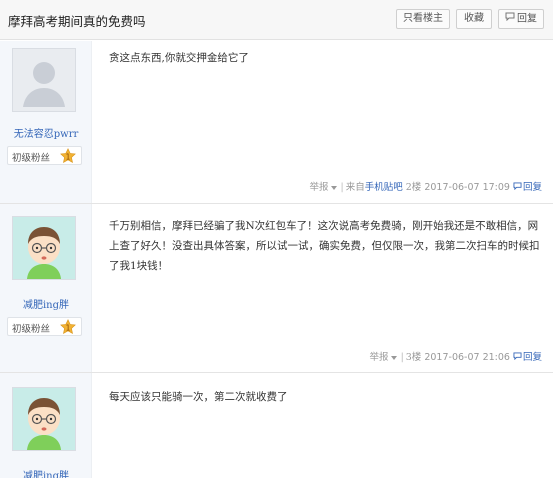  Describe the element at coordinates (77, 21) in the screenshot. I see `thread-title: 摩拜高考期间真的免费吗` at that location.